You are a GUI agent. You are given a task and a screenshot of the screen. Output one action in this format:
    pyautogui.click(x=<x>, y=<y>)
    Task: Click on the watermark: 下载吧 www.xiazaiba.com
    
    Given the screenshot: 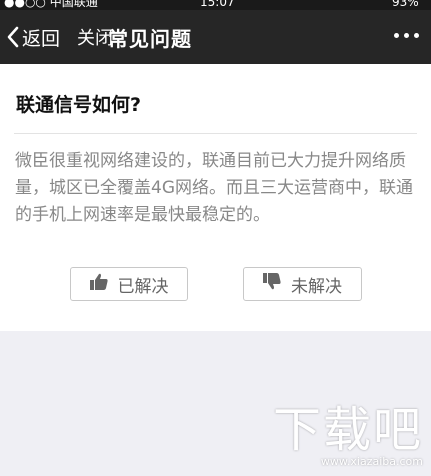 What is the action you would take?
    pyautogui.click(x=348, y=436)
    